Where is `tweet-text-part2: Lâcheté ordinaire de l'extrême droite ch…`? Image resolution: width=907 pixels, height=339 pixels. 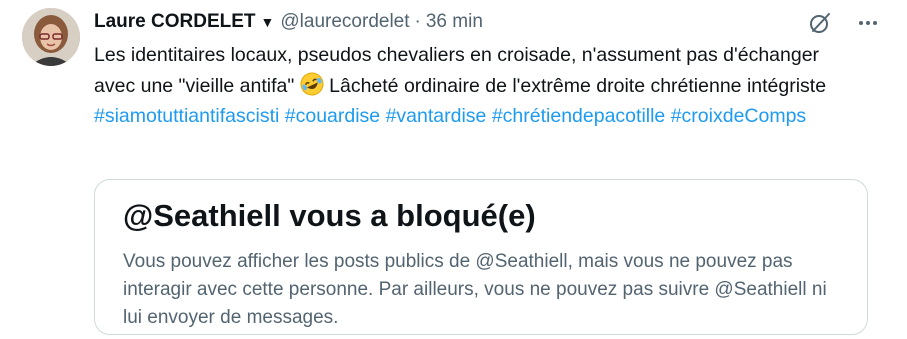
tweet-text-part2: Lâcheté ordinaire de l'extrême droite ch… is located at coordinates (575, 85).